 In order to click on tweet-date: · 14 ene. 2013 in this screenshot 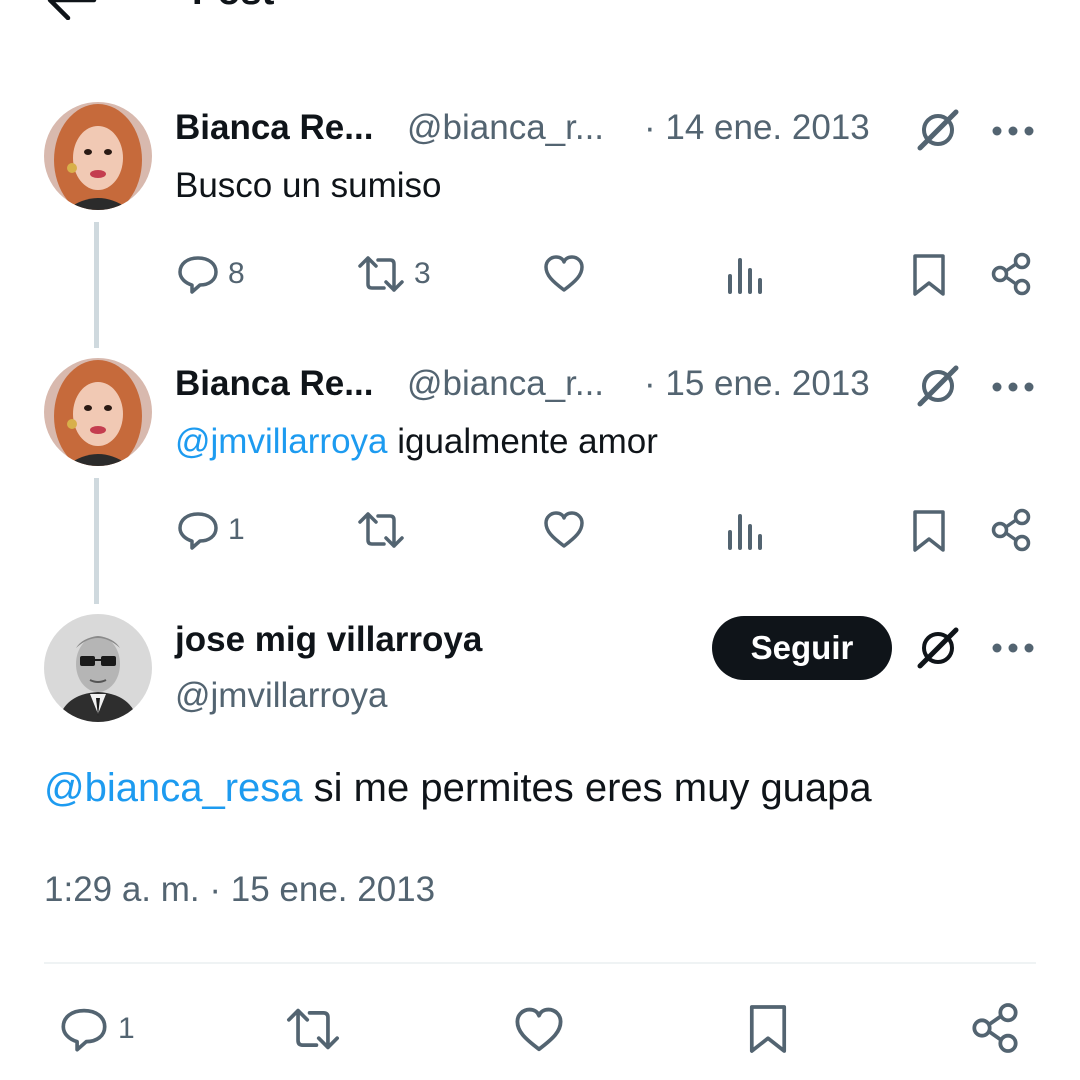, I will do `click(757, 128)`.